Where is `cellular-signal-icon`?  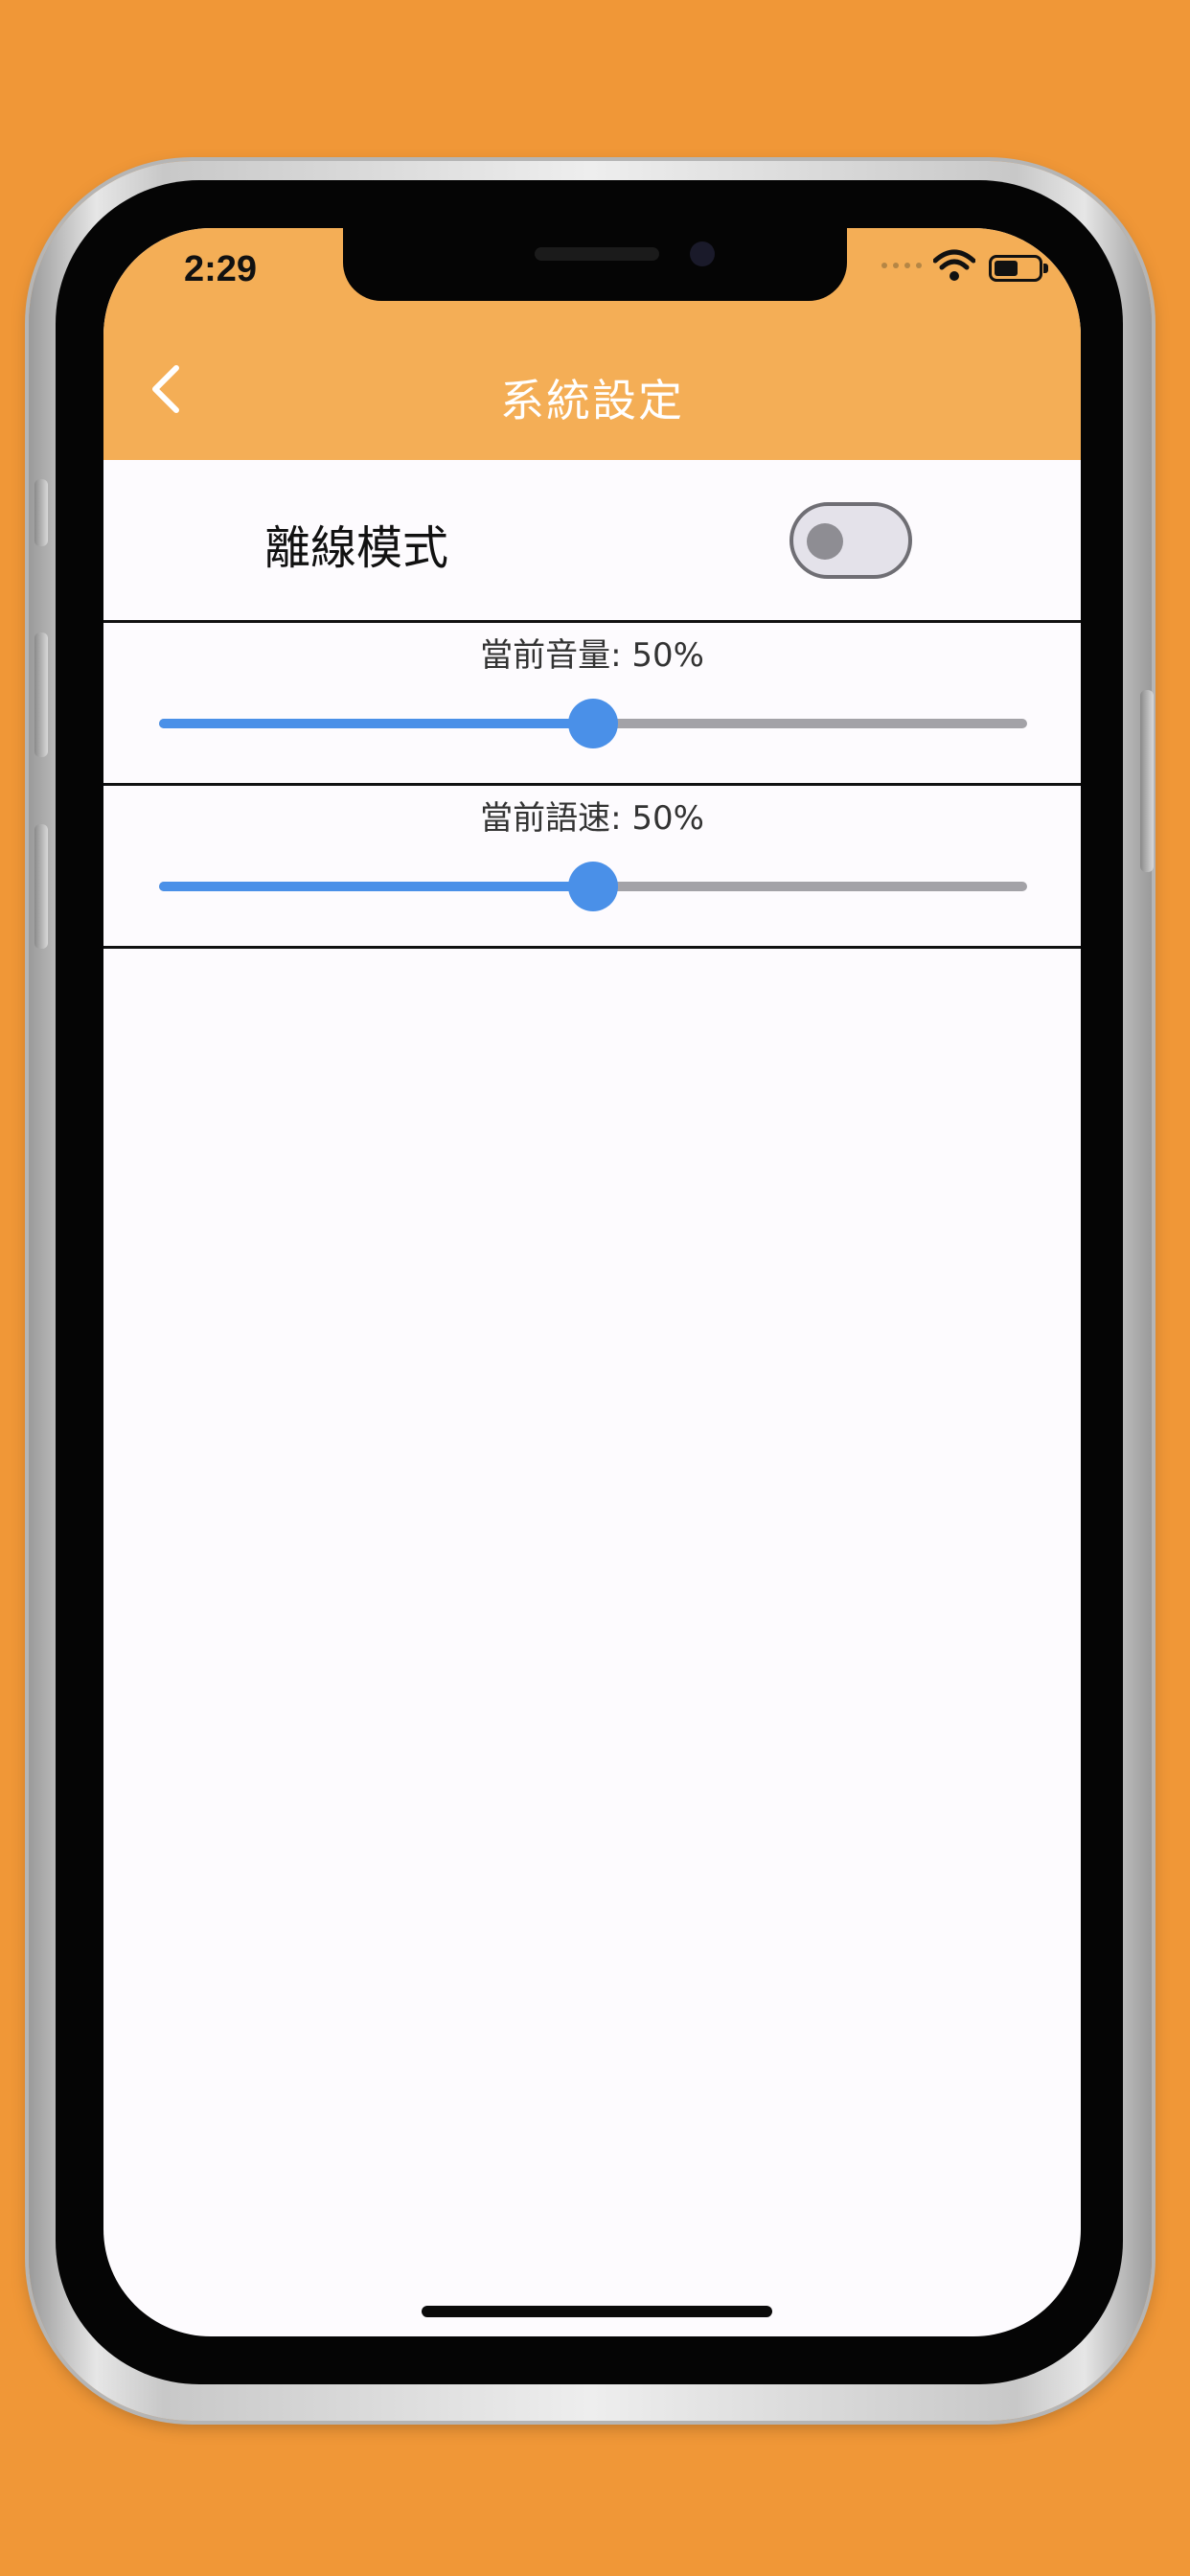
cellular-signal-icon is located at coordinates (902, 265).